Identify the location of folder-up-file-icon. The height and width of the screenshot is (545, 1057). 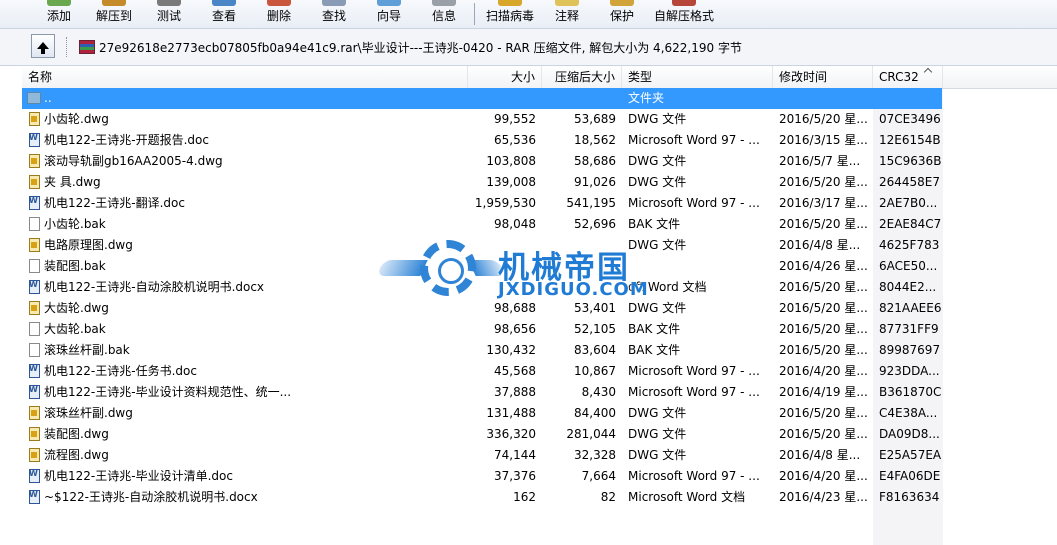
(34, 98).